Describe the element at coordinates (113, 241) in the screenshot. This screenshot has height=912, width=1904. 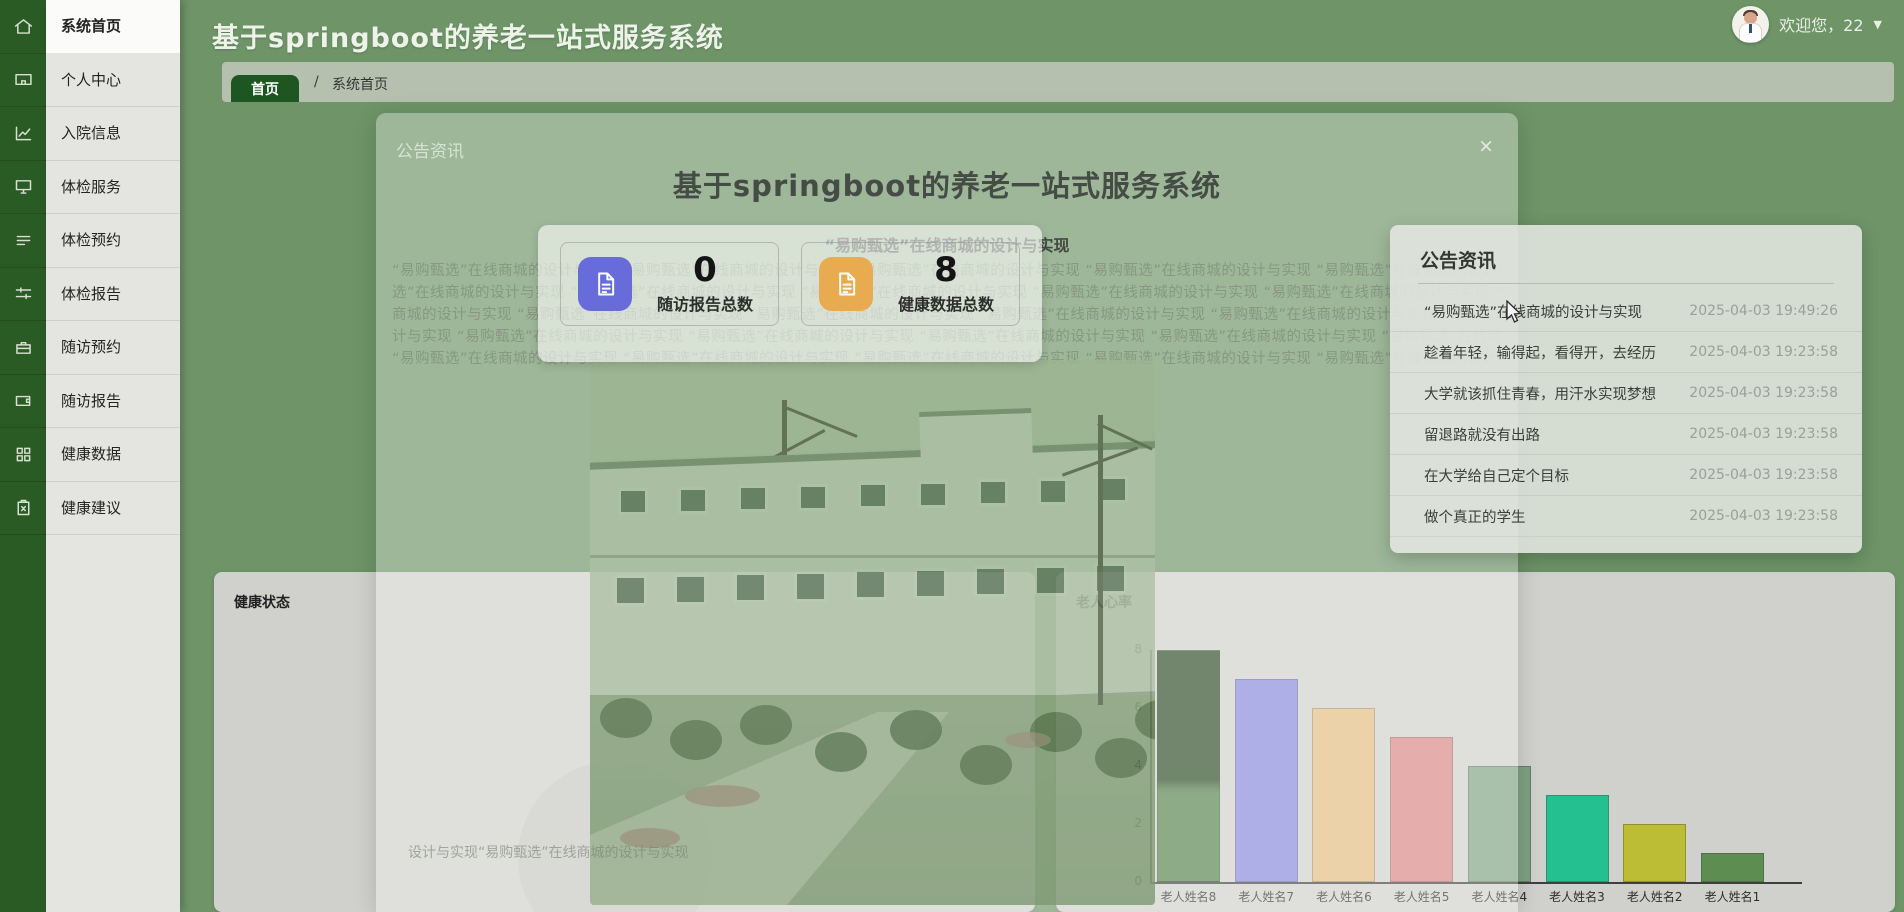
I see `sidebar-item-5: 体检预约` at that location.